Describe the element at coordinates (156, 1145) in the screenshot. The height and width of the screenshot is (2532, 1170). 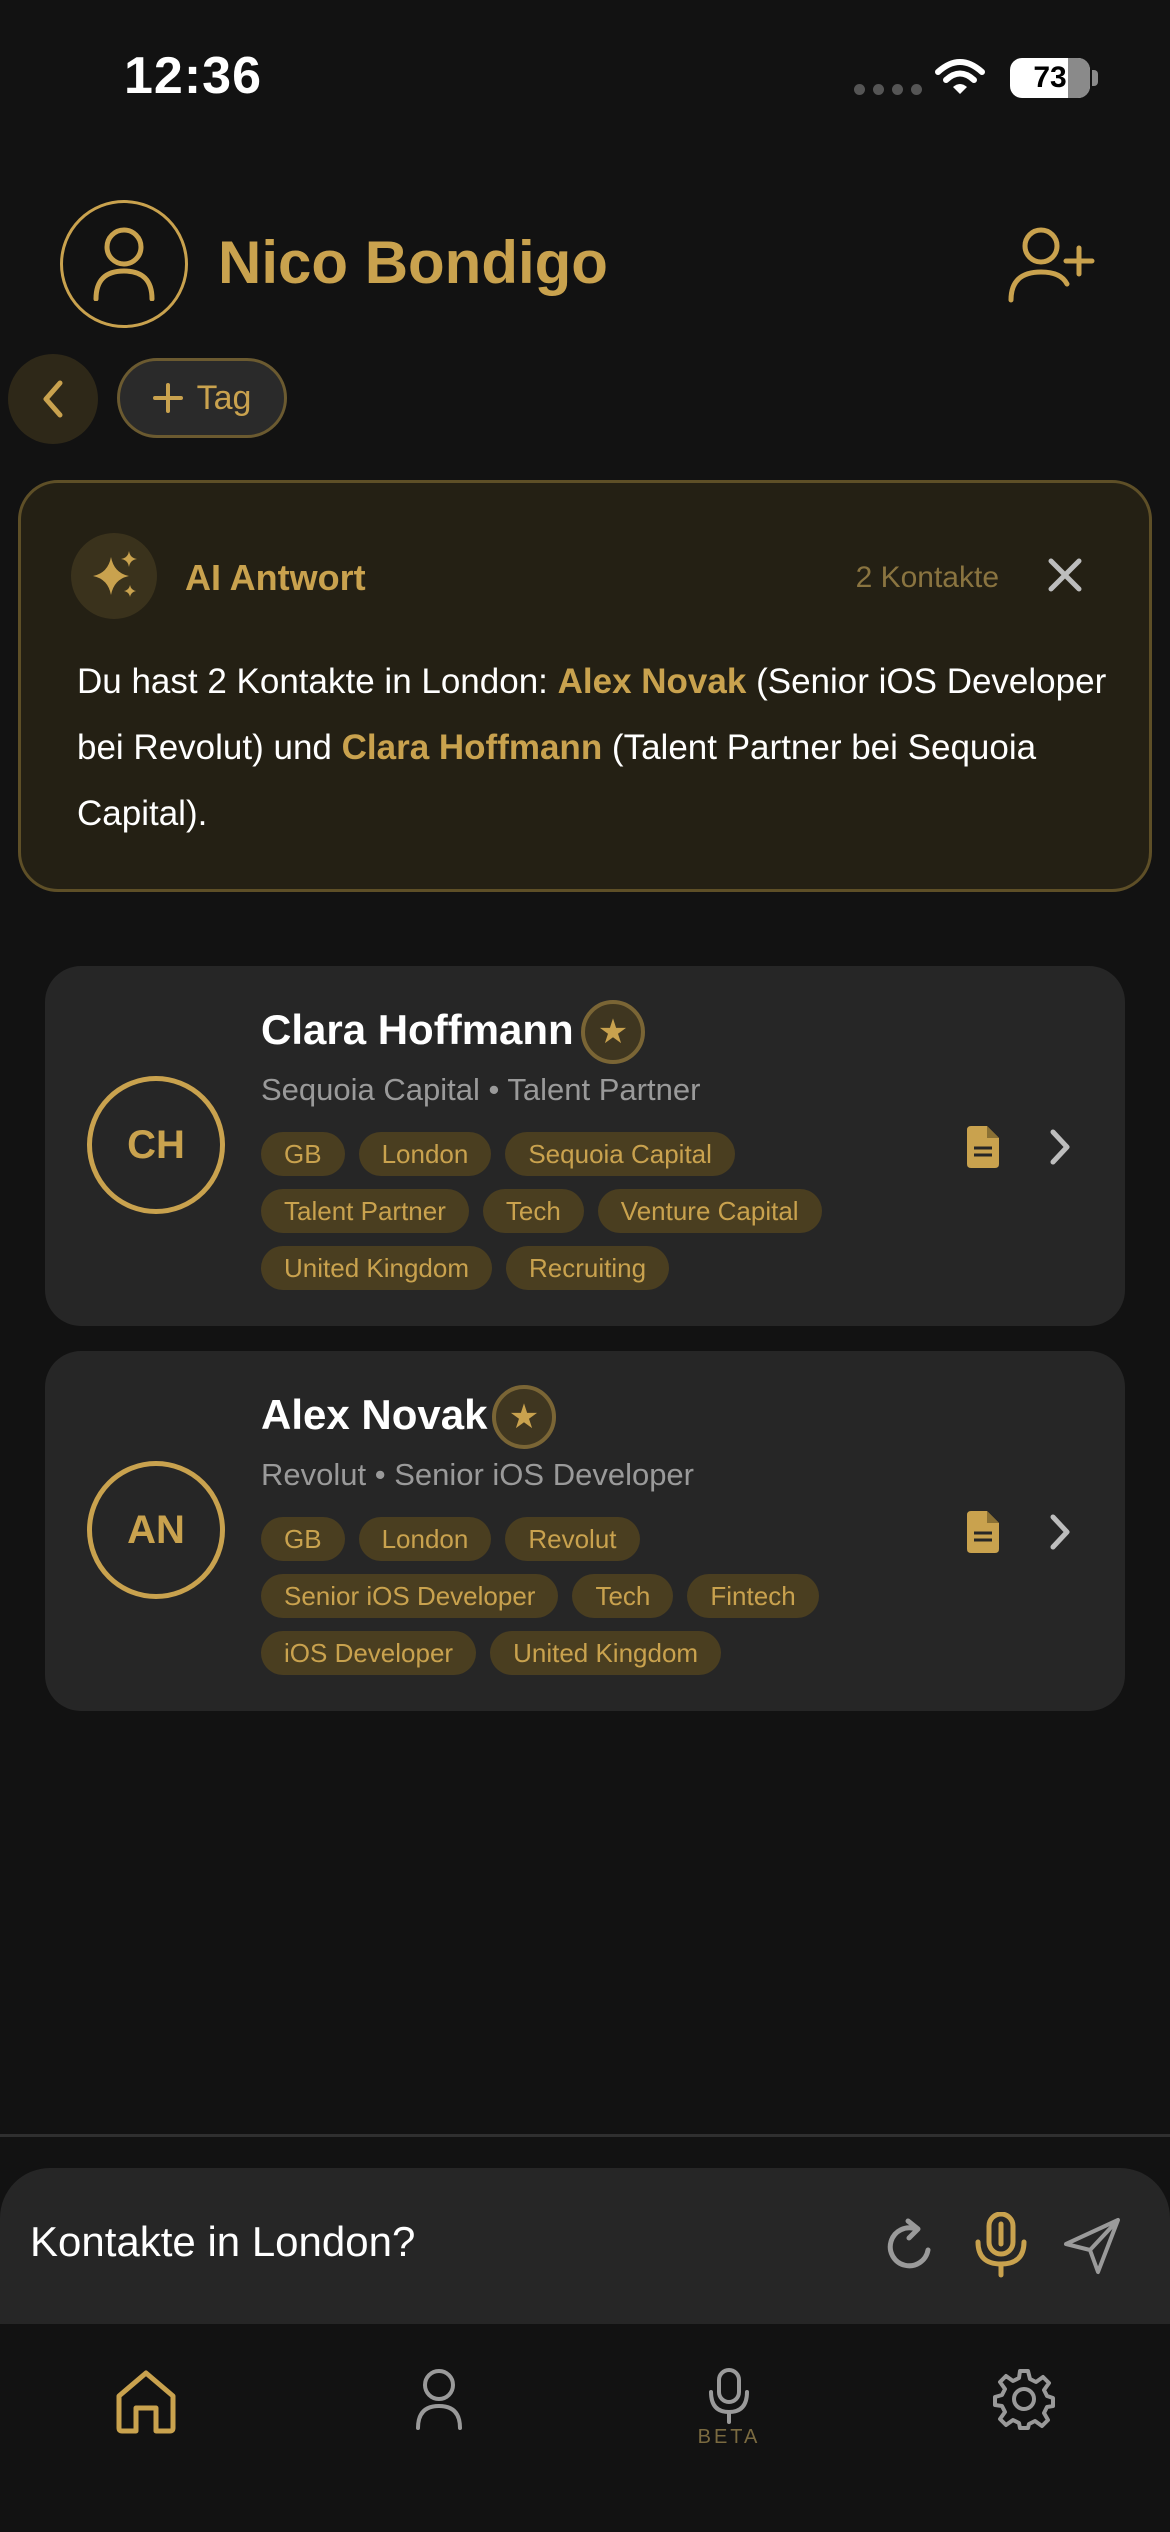
I see `contact-avatar: CH` at that location.